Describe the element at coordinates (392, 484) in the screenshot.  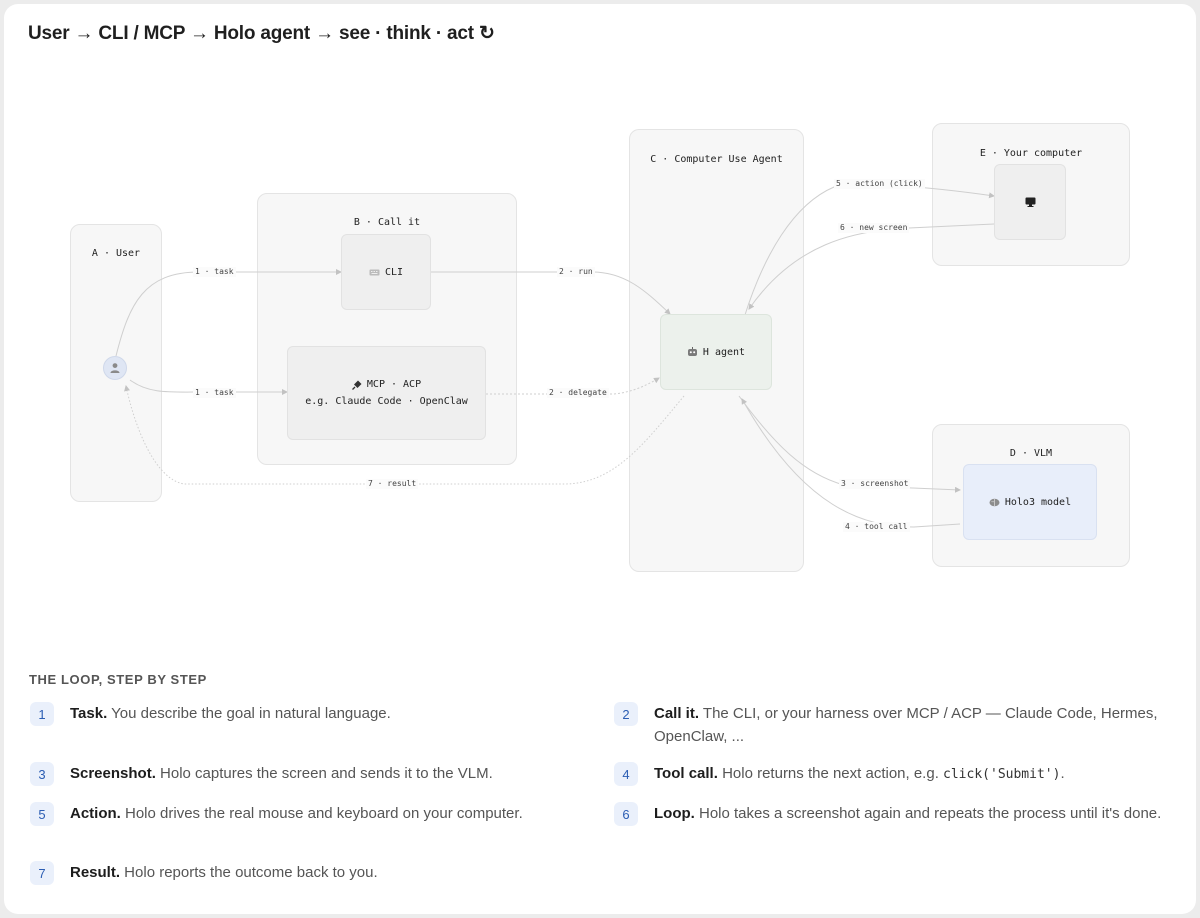
I see `edge-label-result: 7 · result` at that location.